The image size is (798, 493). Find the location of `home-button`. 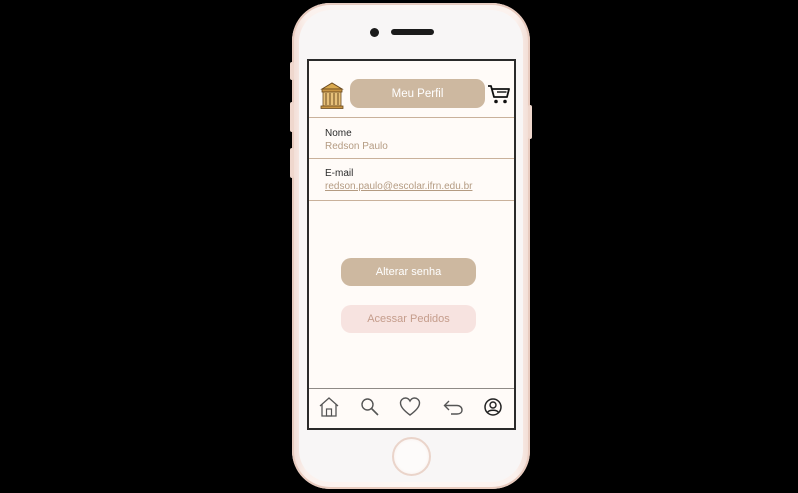

home-button is located at coordinates (411, 456).